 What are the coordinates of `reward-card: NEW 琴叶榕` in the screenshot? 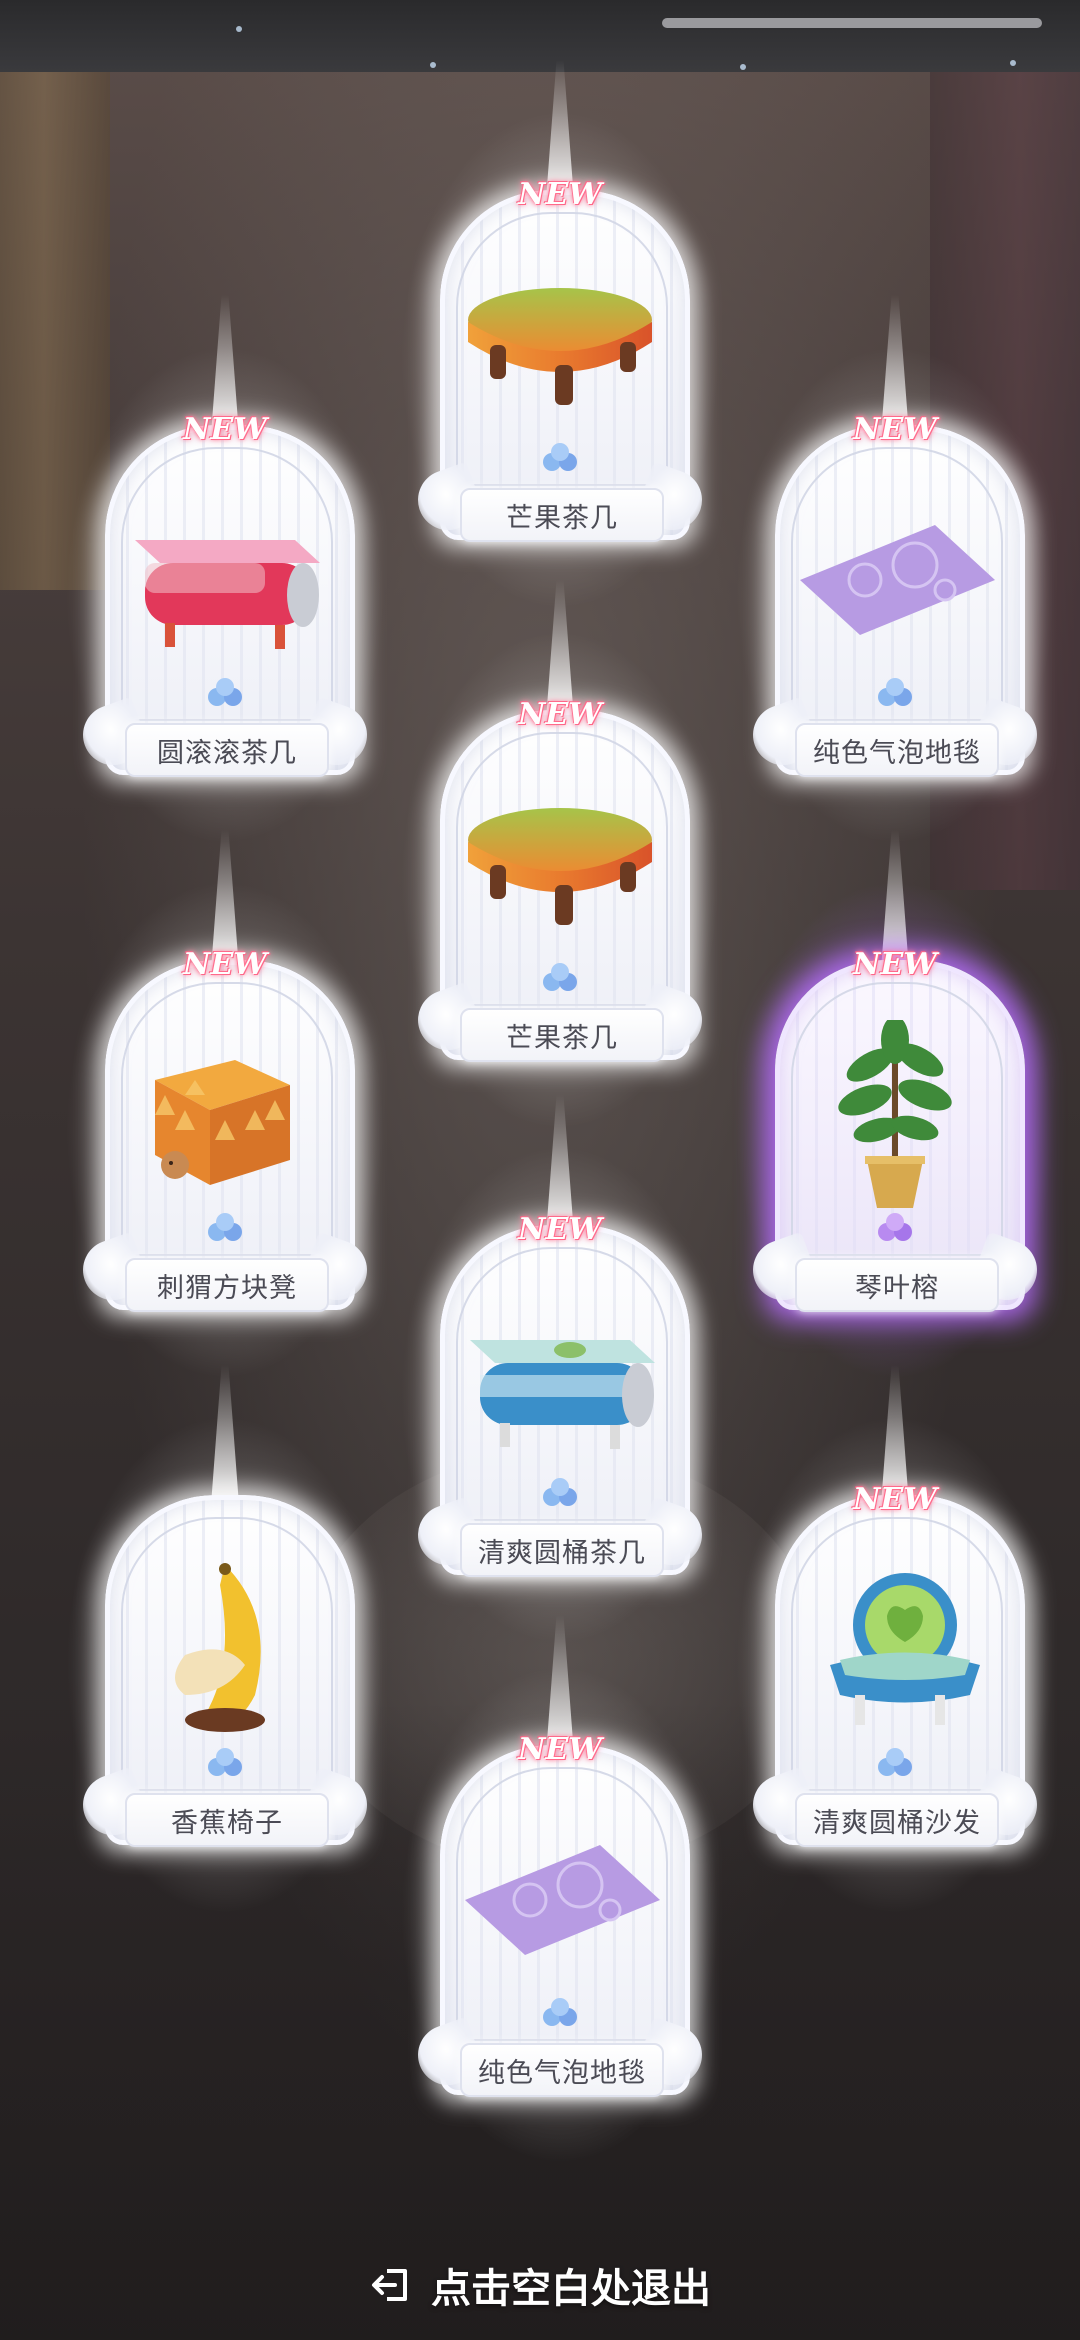 It's located at (895, 1105).